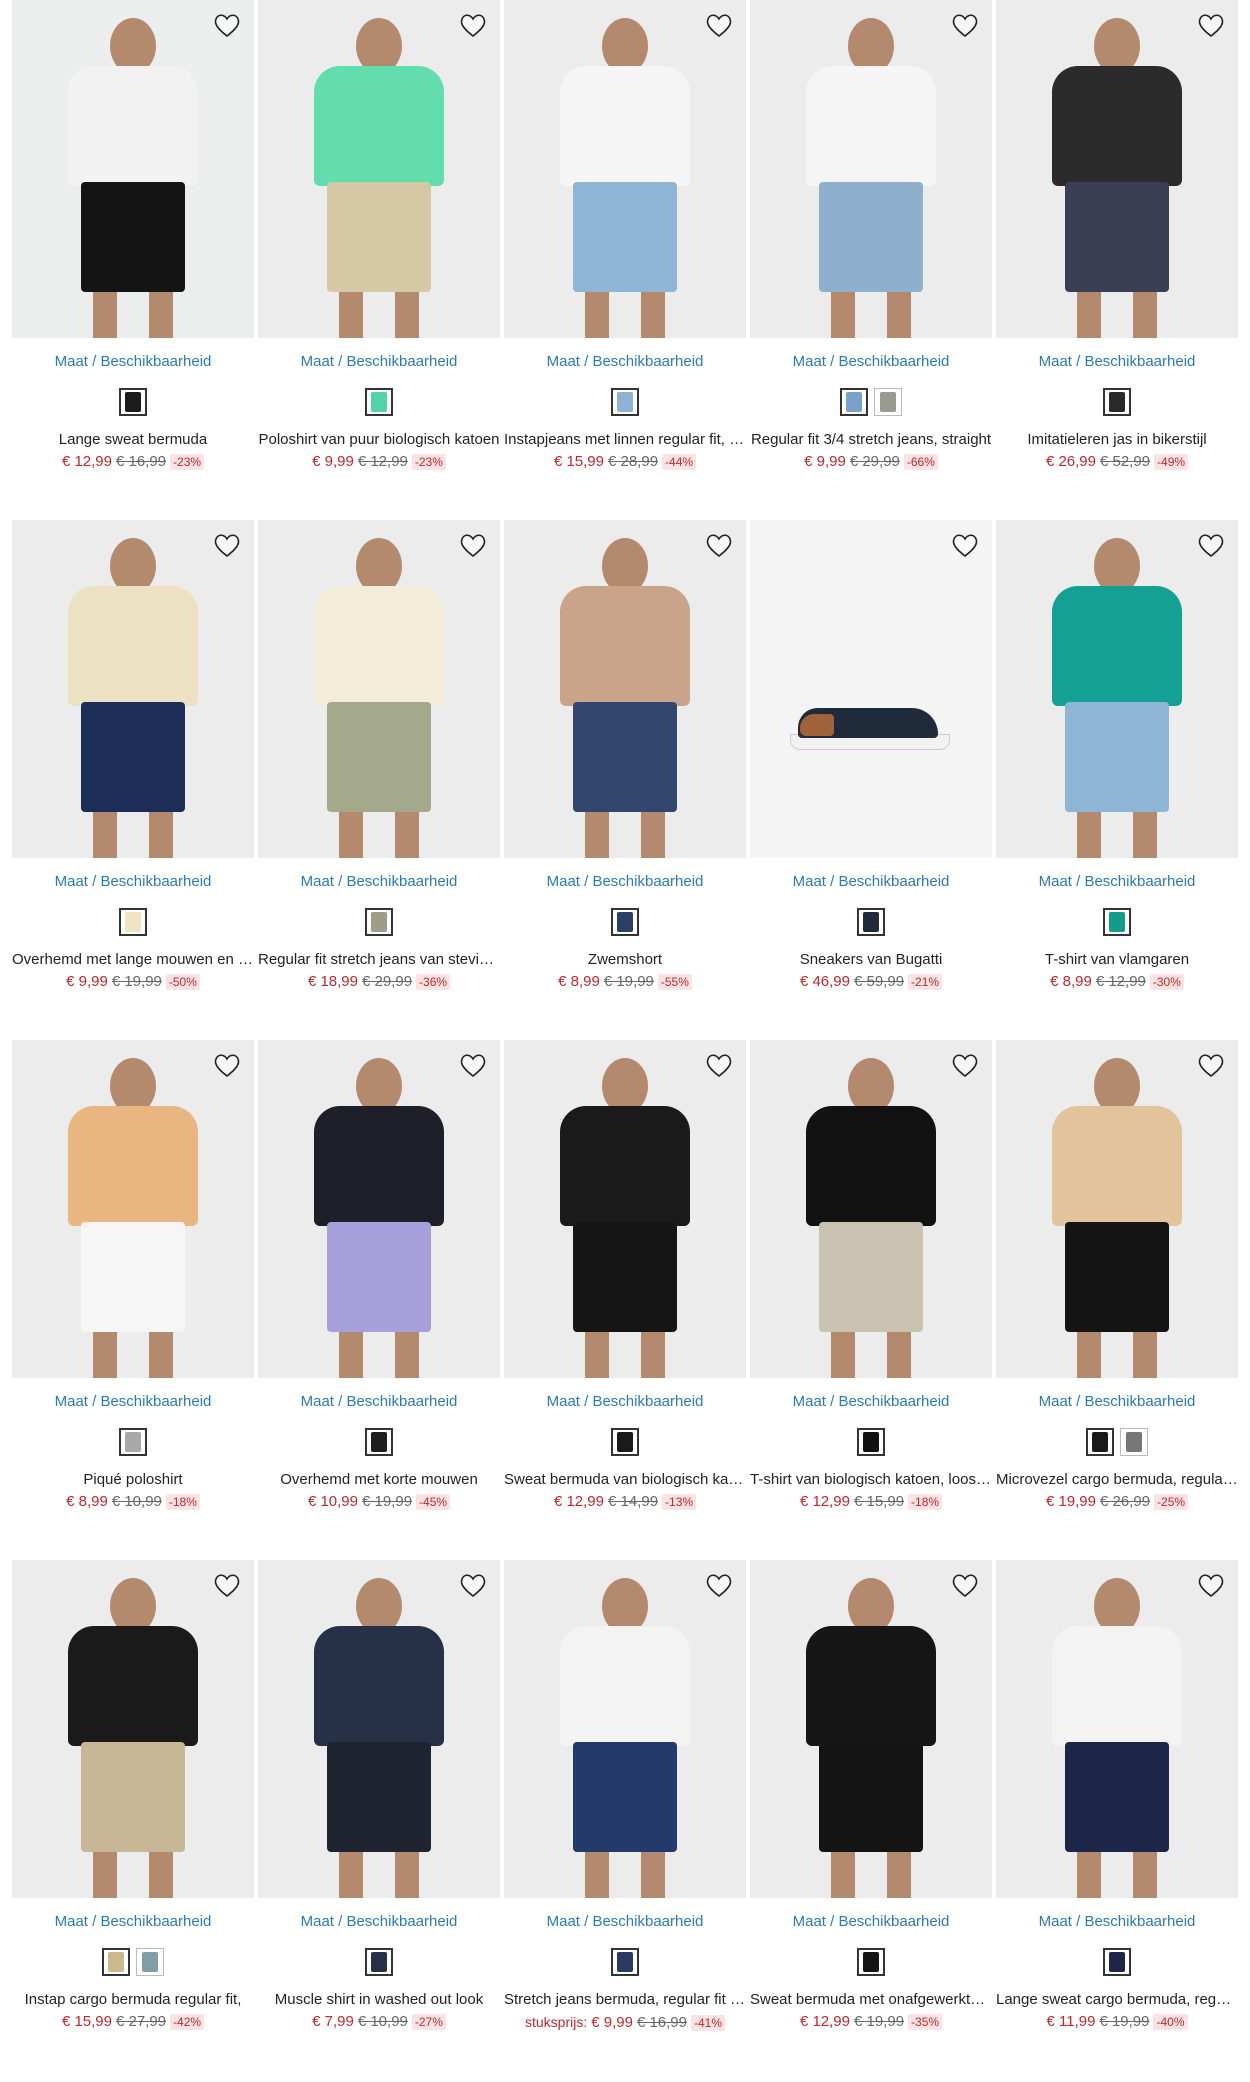 The width and height of the screenshot is (1250, 2082). Describe the element at coordinates (1117, 960) in the screenshot. I see `product-name: T-shirt van vlamgaren` at that location.